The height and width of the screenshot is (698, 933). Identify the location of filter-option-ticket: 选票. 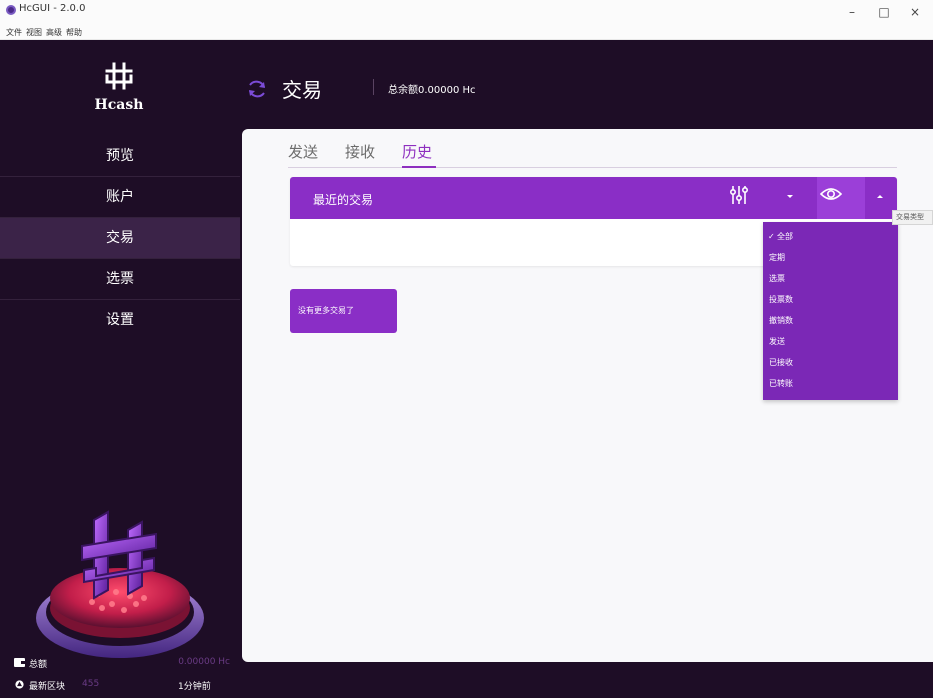
(777, 279).